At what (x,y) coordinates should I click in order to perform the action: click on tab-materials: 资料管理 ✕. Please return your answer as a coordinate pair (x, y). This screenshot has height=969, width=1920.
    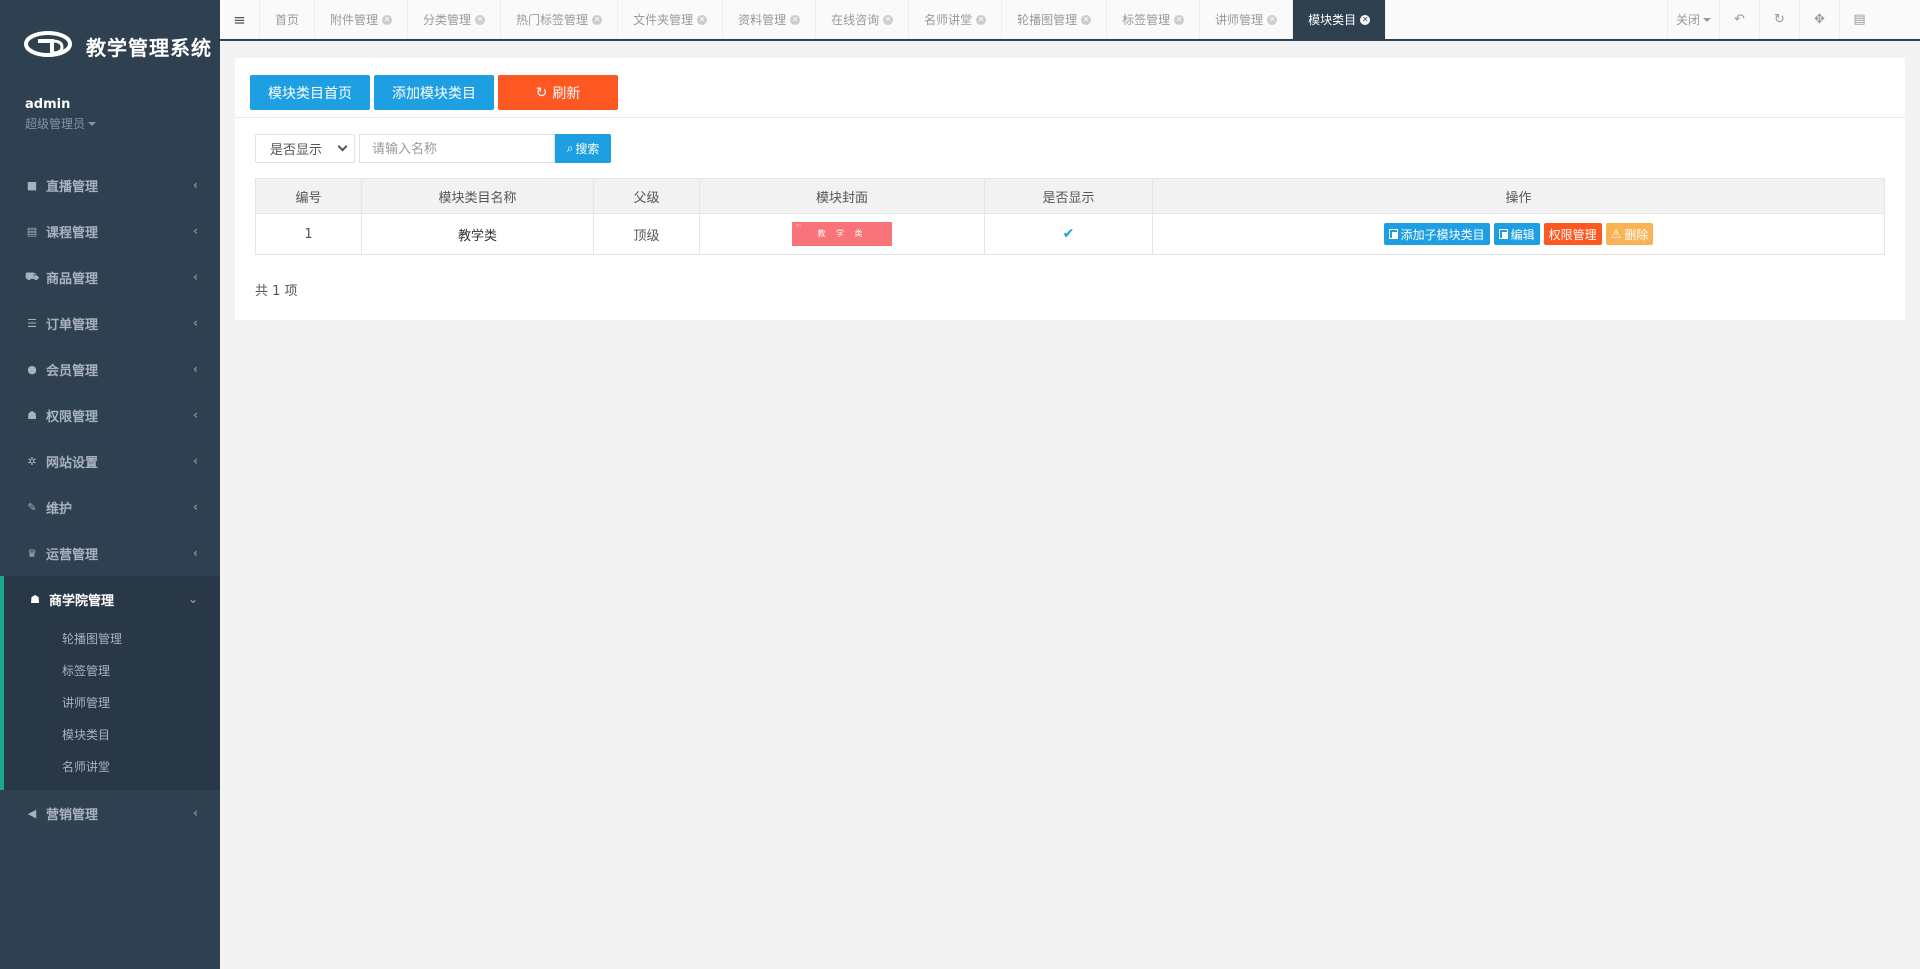
    Looking at the image, I should click on (770, 19).